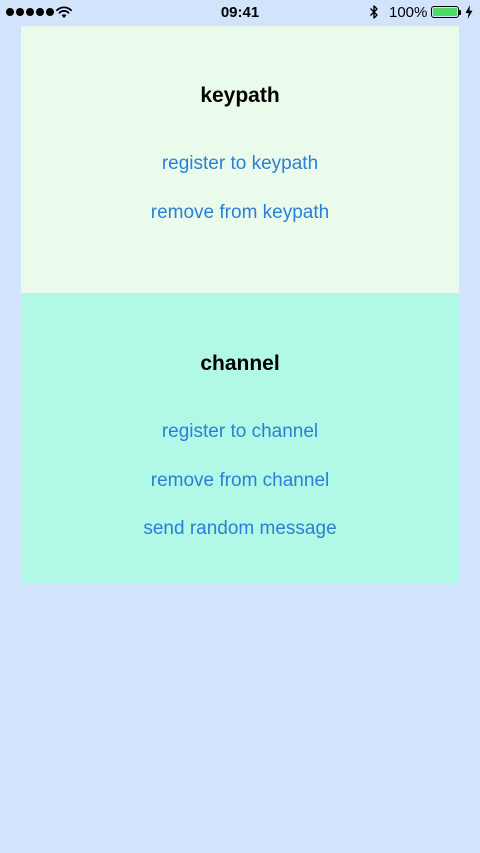 The height and width of the screenshot is (853, 480). I want to click on battery-icon, so click(445, 12).